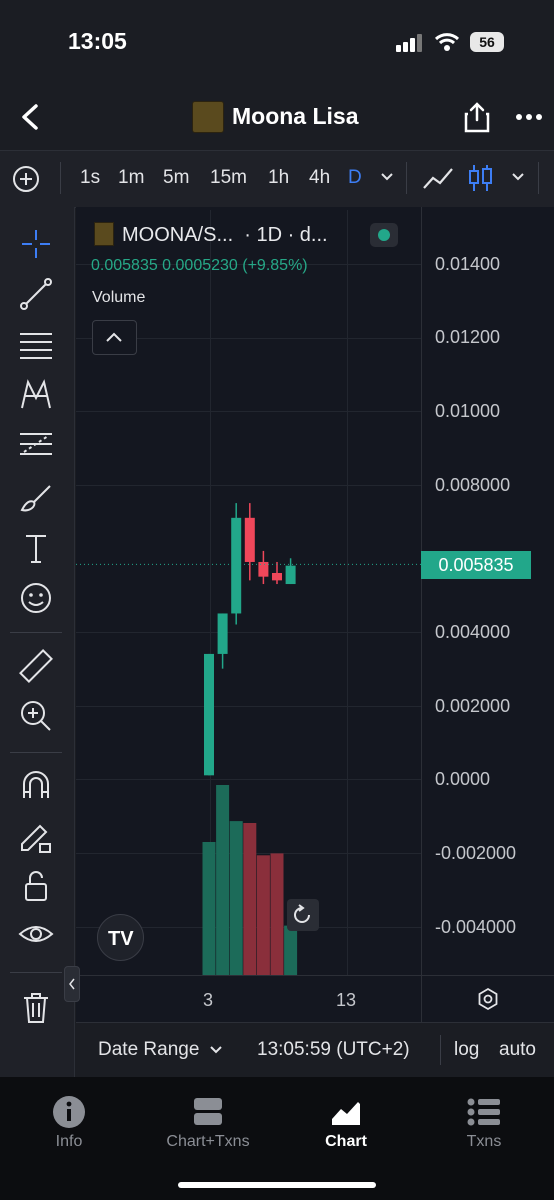 The width and height of the screenshot is (554, 1200). Describe the element at coordinates (463, 779) in the screenshot. I see `price-axis-label: 0.0000` at that location.